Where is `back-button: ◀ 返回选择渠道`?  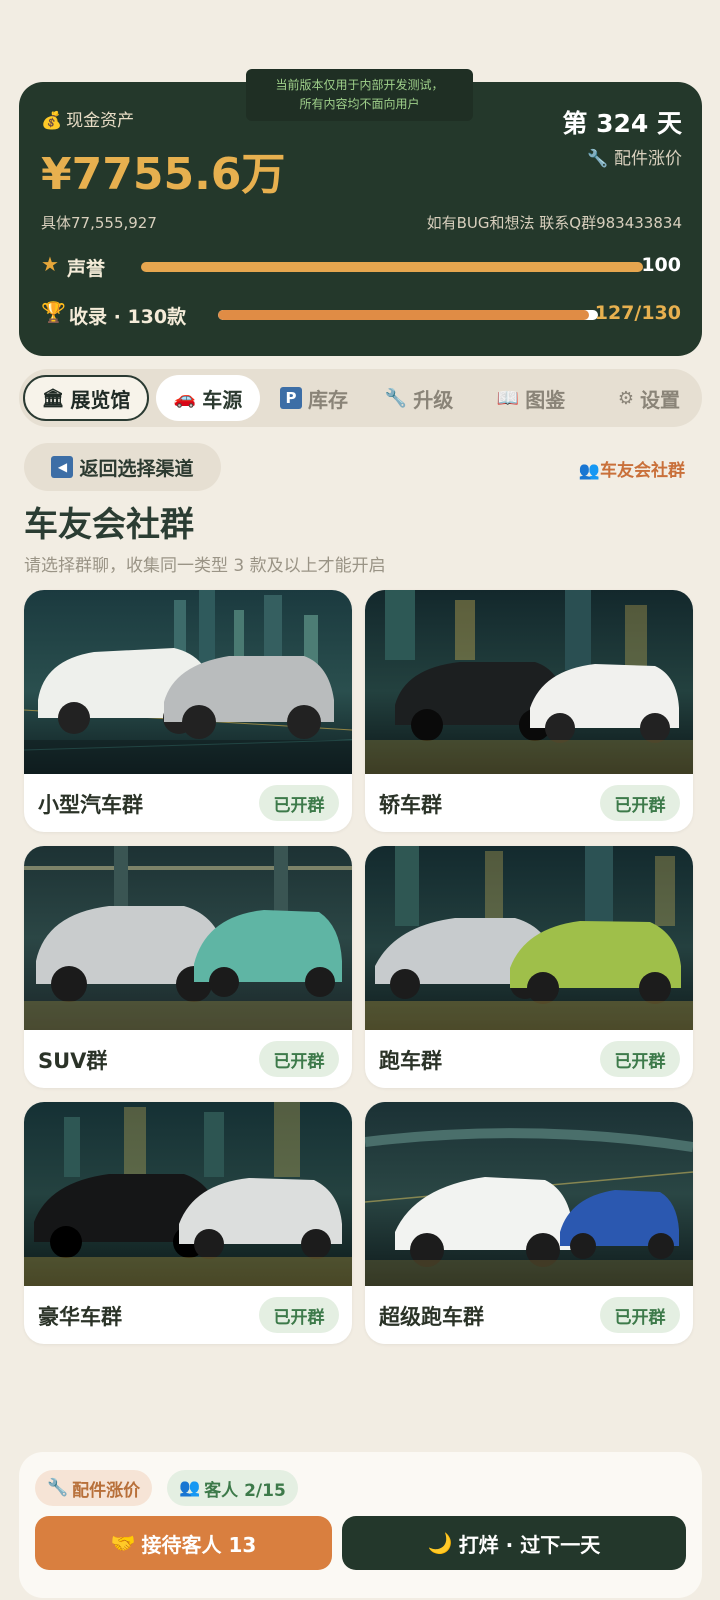 back-button: ◀ 返回选择渠道 is located at coordinates (122, 467).